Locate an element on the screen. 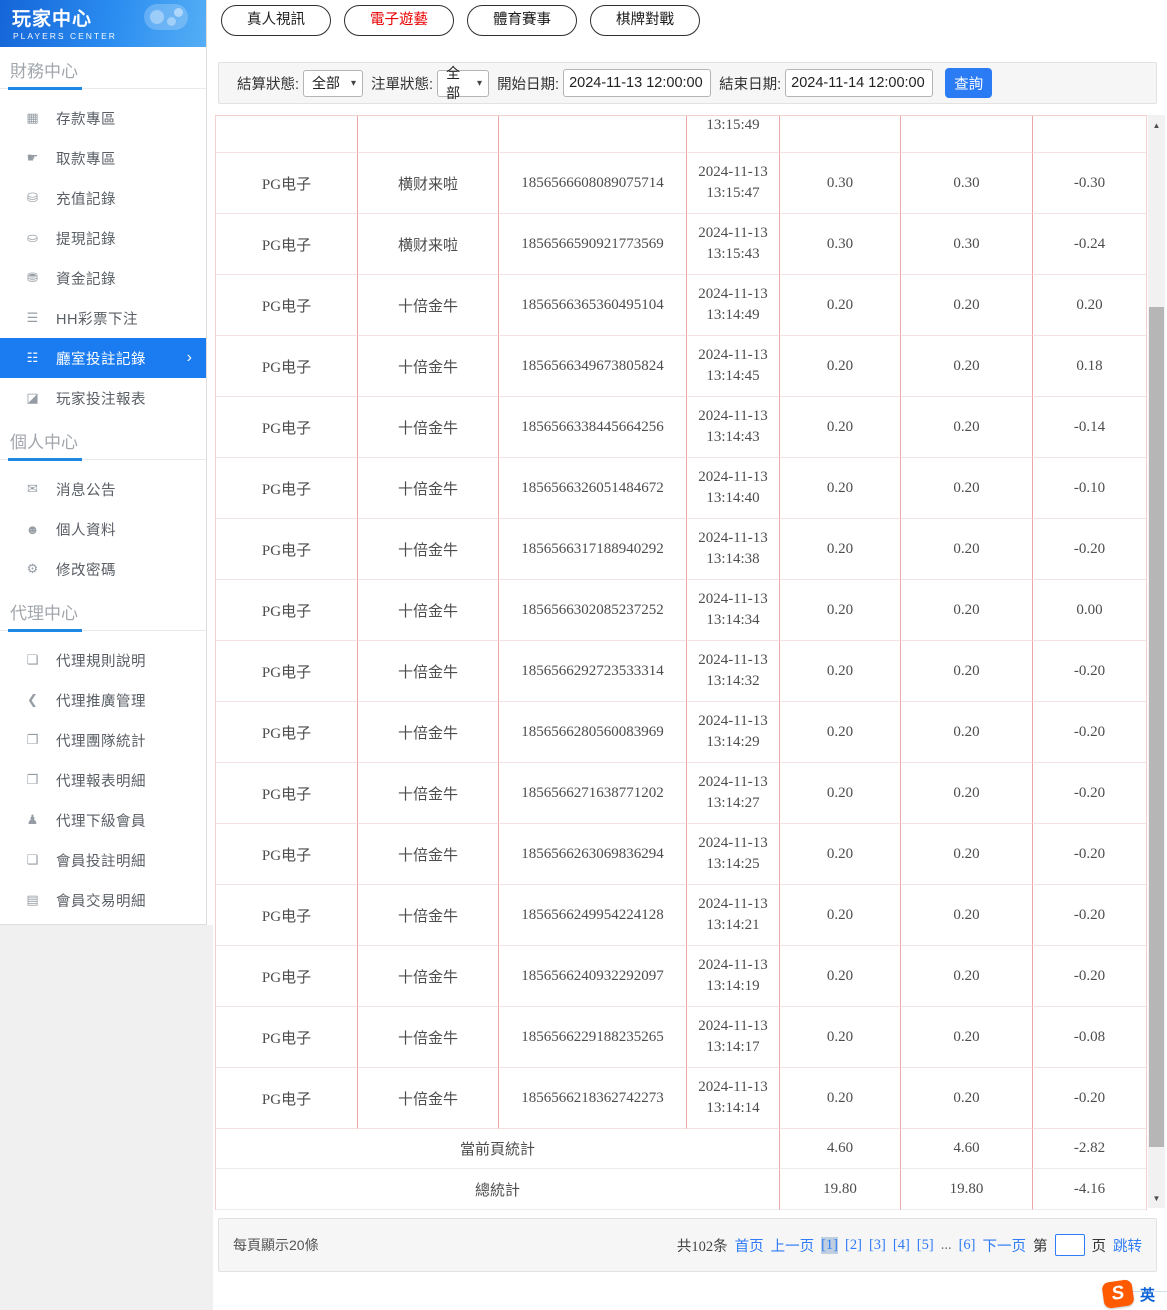 The width and height of the screenshot is (1167, 1310). time-line: 13:14:19 is located at coordinates (733, 986).